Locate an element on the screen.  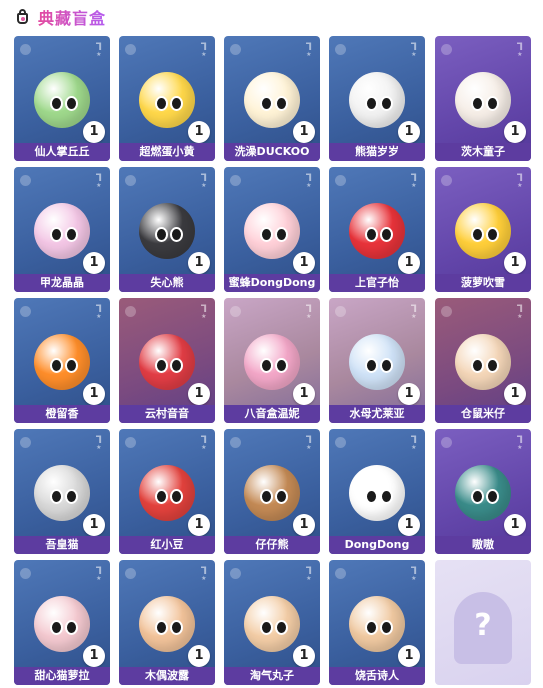
card-name: 红小豆 is located at coordinates (167, 545).